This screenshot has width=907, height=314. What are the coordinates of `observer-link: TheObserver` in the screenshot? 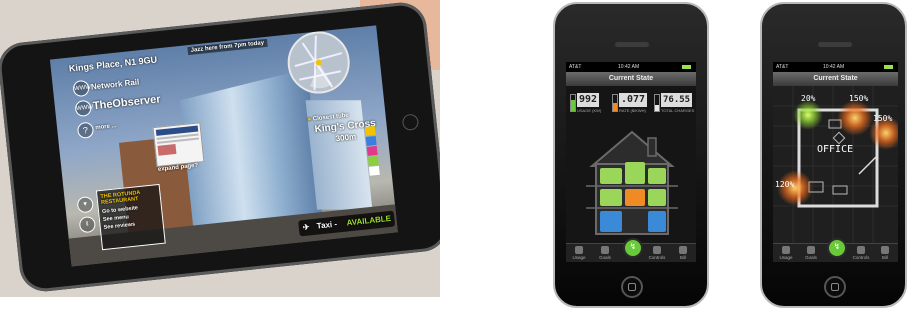 It's located at (126, 102).